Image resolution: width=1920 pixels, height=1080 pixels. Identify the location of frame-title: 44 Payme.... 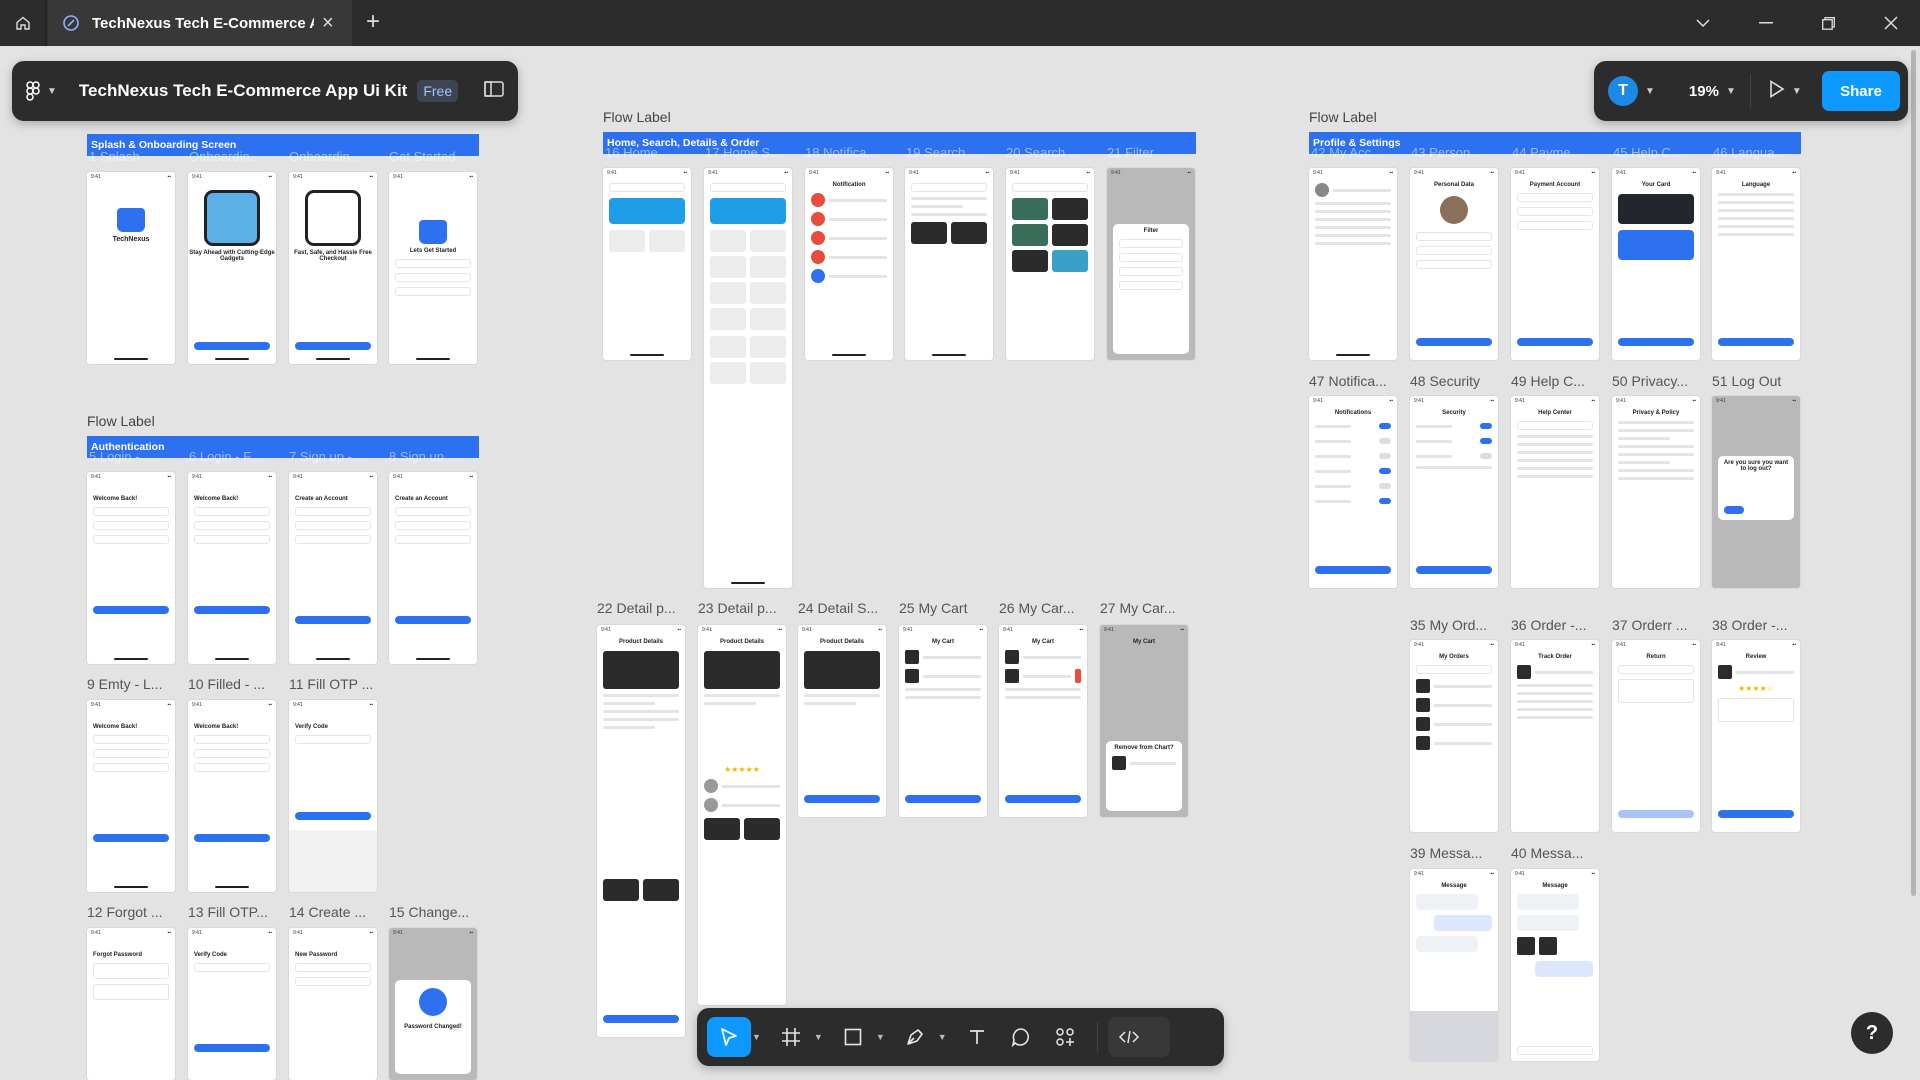
(1558, 152).